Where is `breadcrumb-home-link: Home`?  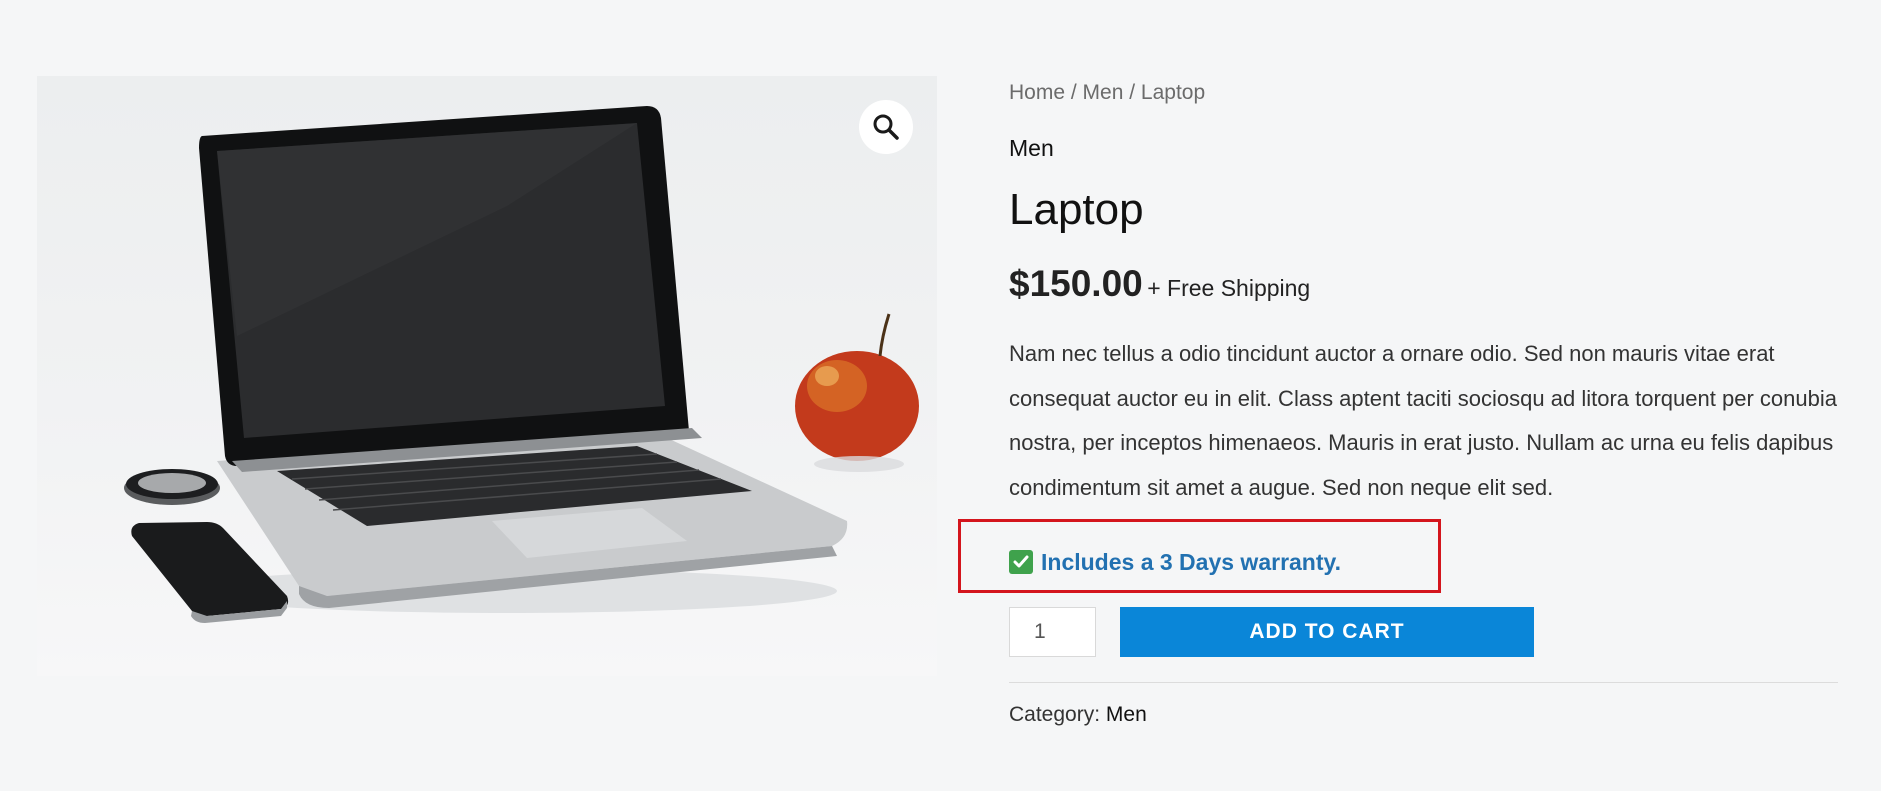
breadcrumb-home-link: Home is located at coordinates (1037, 92).